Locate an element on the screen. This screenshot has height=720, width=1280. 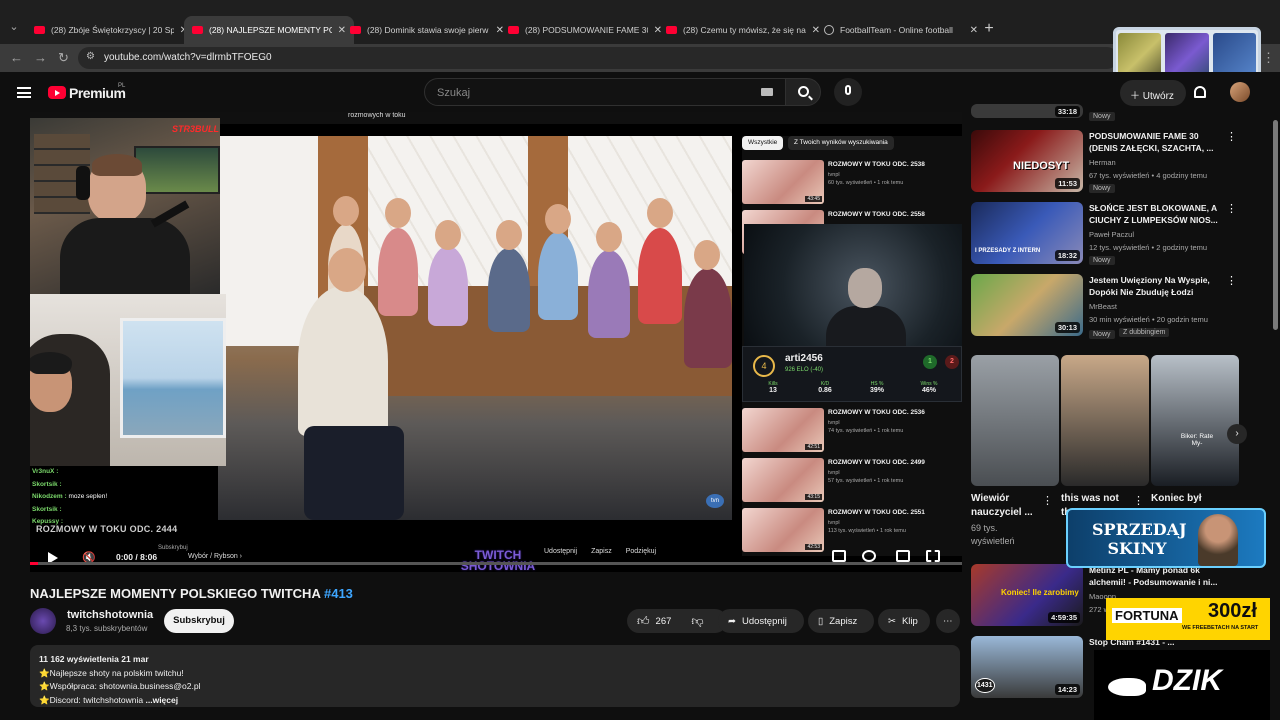
level-badge: 4 is located at coordinates (764, 366).